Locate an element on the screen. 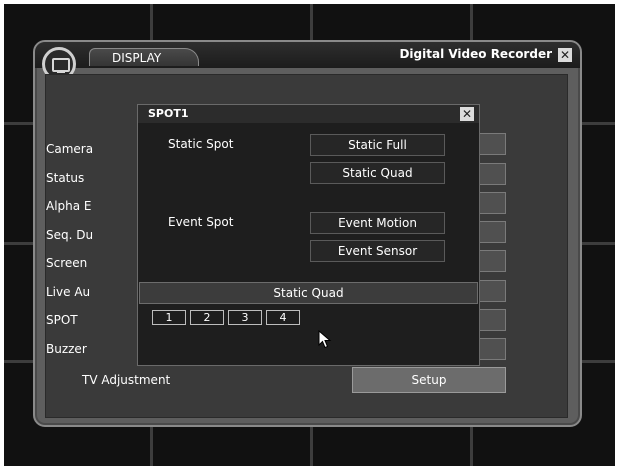  mouse-pointer-icon is located at coordinates (325, 339).